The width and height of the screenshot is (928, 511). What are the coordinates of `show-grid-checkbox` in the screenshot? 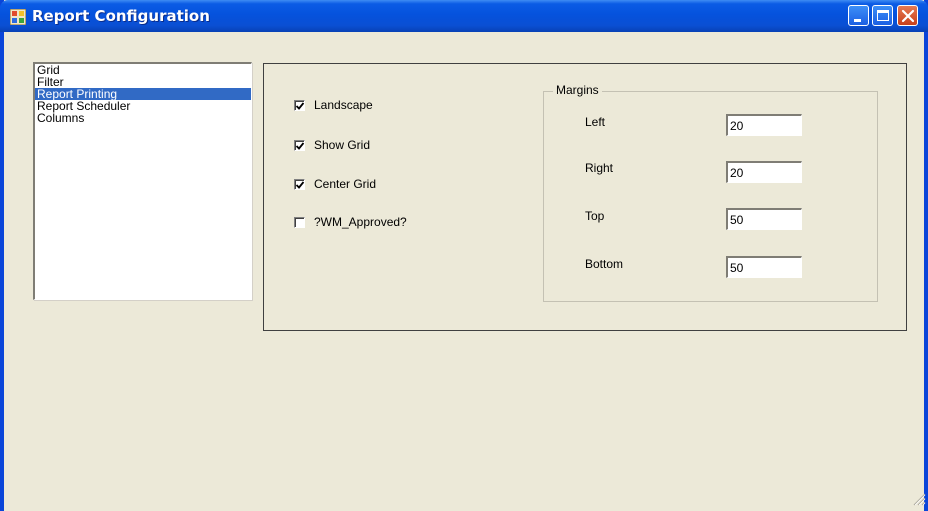 It's located at (299, 145).